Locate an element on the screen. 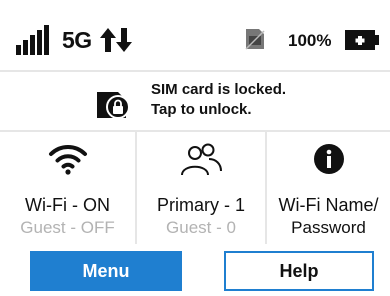 The width and height of the screenshot is (390, 296). sim-lock-icon is located at coordinates (113, 105).